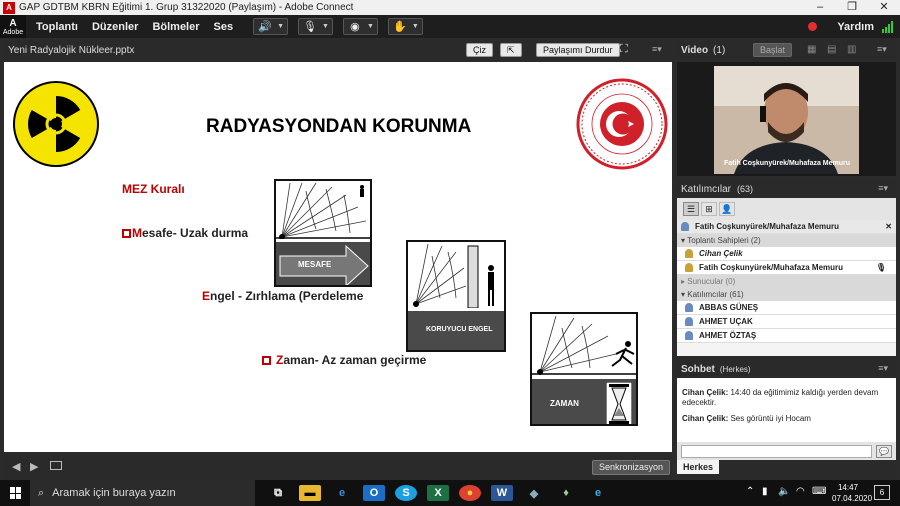 The height and width of the screenshot is (506, 900). Describe the element at coordinates (851, 49) in the screenshot. I see `video-settings-icon: ▥` at that location.